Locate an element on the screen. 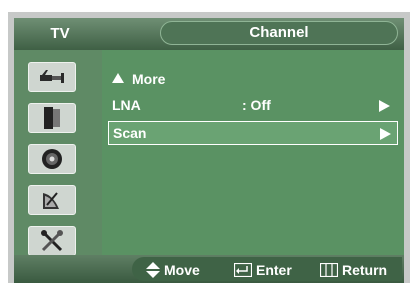 Image resolution: width=418 pixels, height=289 pixels. footer-bar: Move Enter Return is located at coordinates (209, 269).